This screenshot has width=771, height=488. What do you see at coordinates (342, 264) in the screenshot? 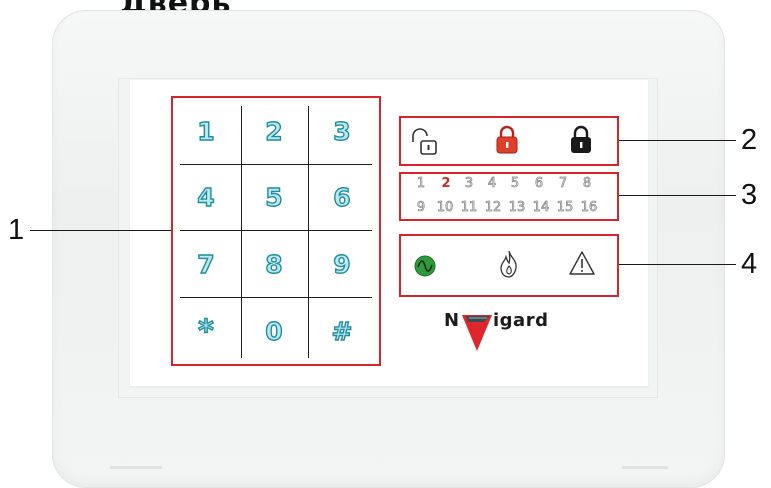
I see `key-9: 9` at bounding box center [342, 264].